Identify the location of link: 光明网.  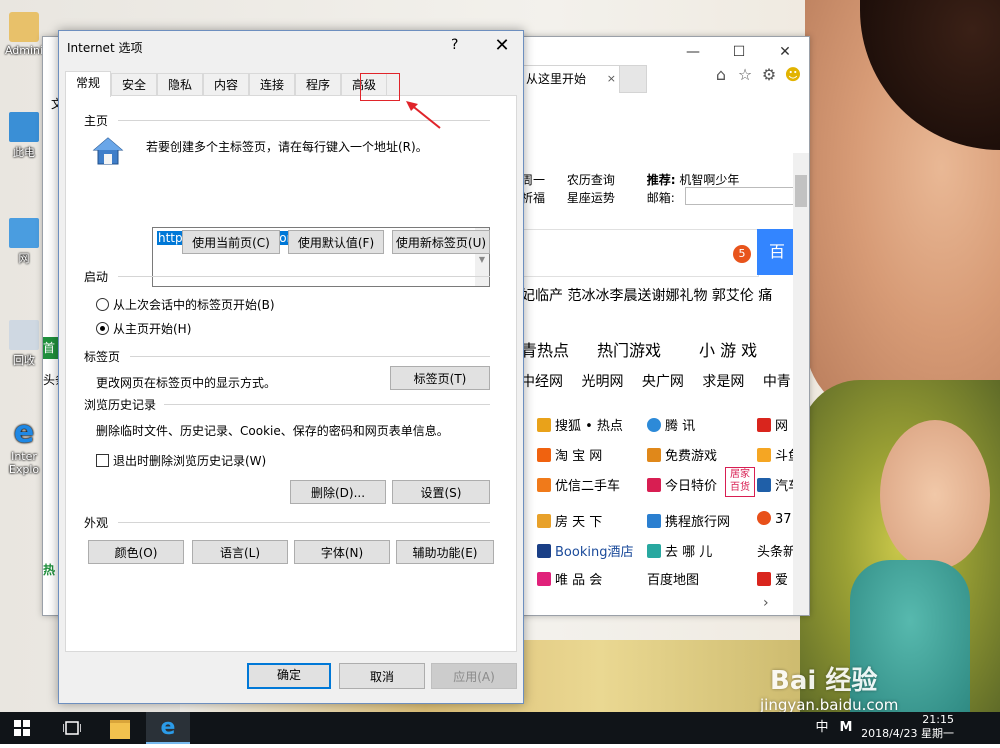
(602, 382).